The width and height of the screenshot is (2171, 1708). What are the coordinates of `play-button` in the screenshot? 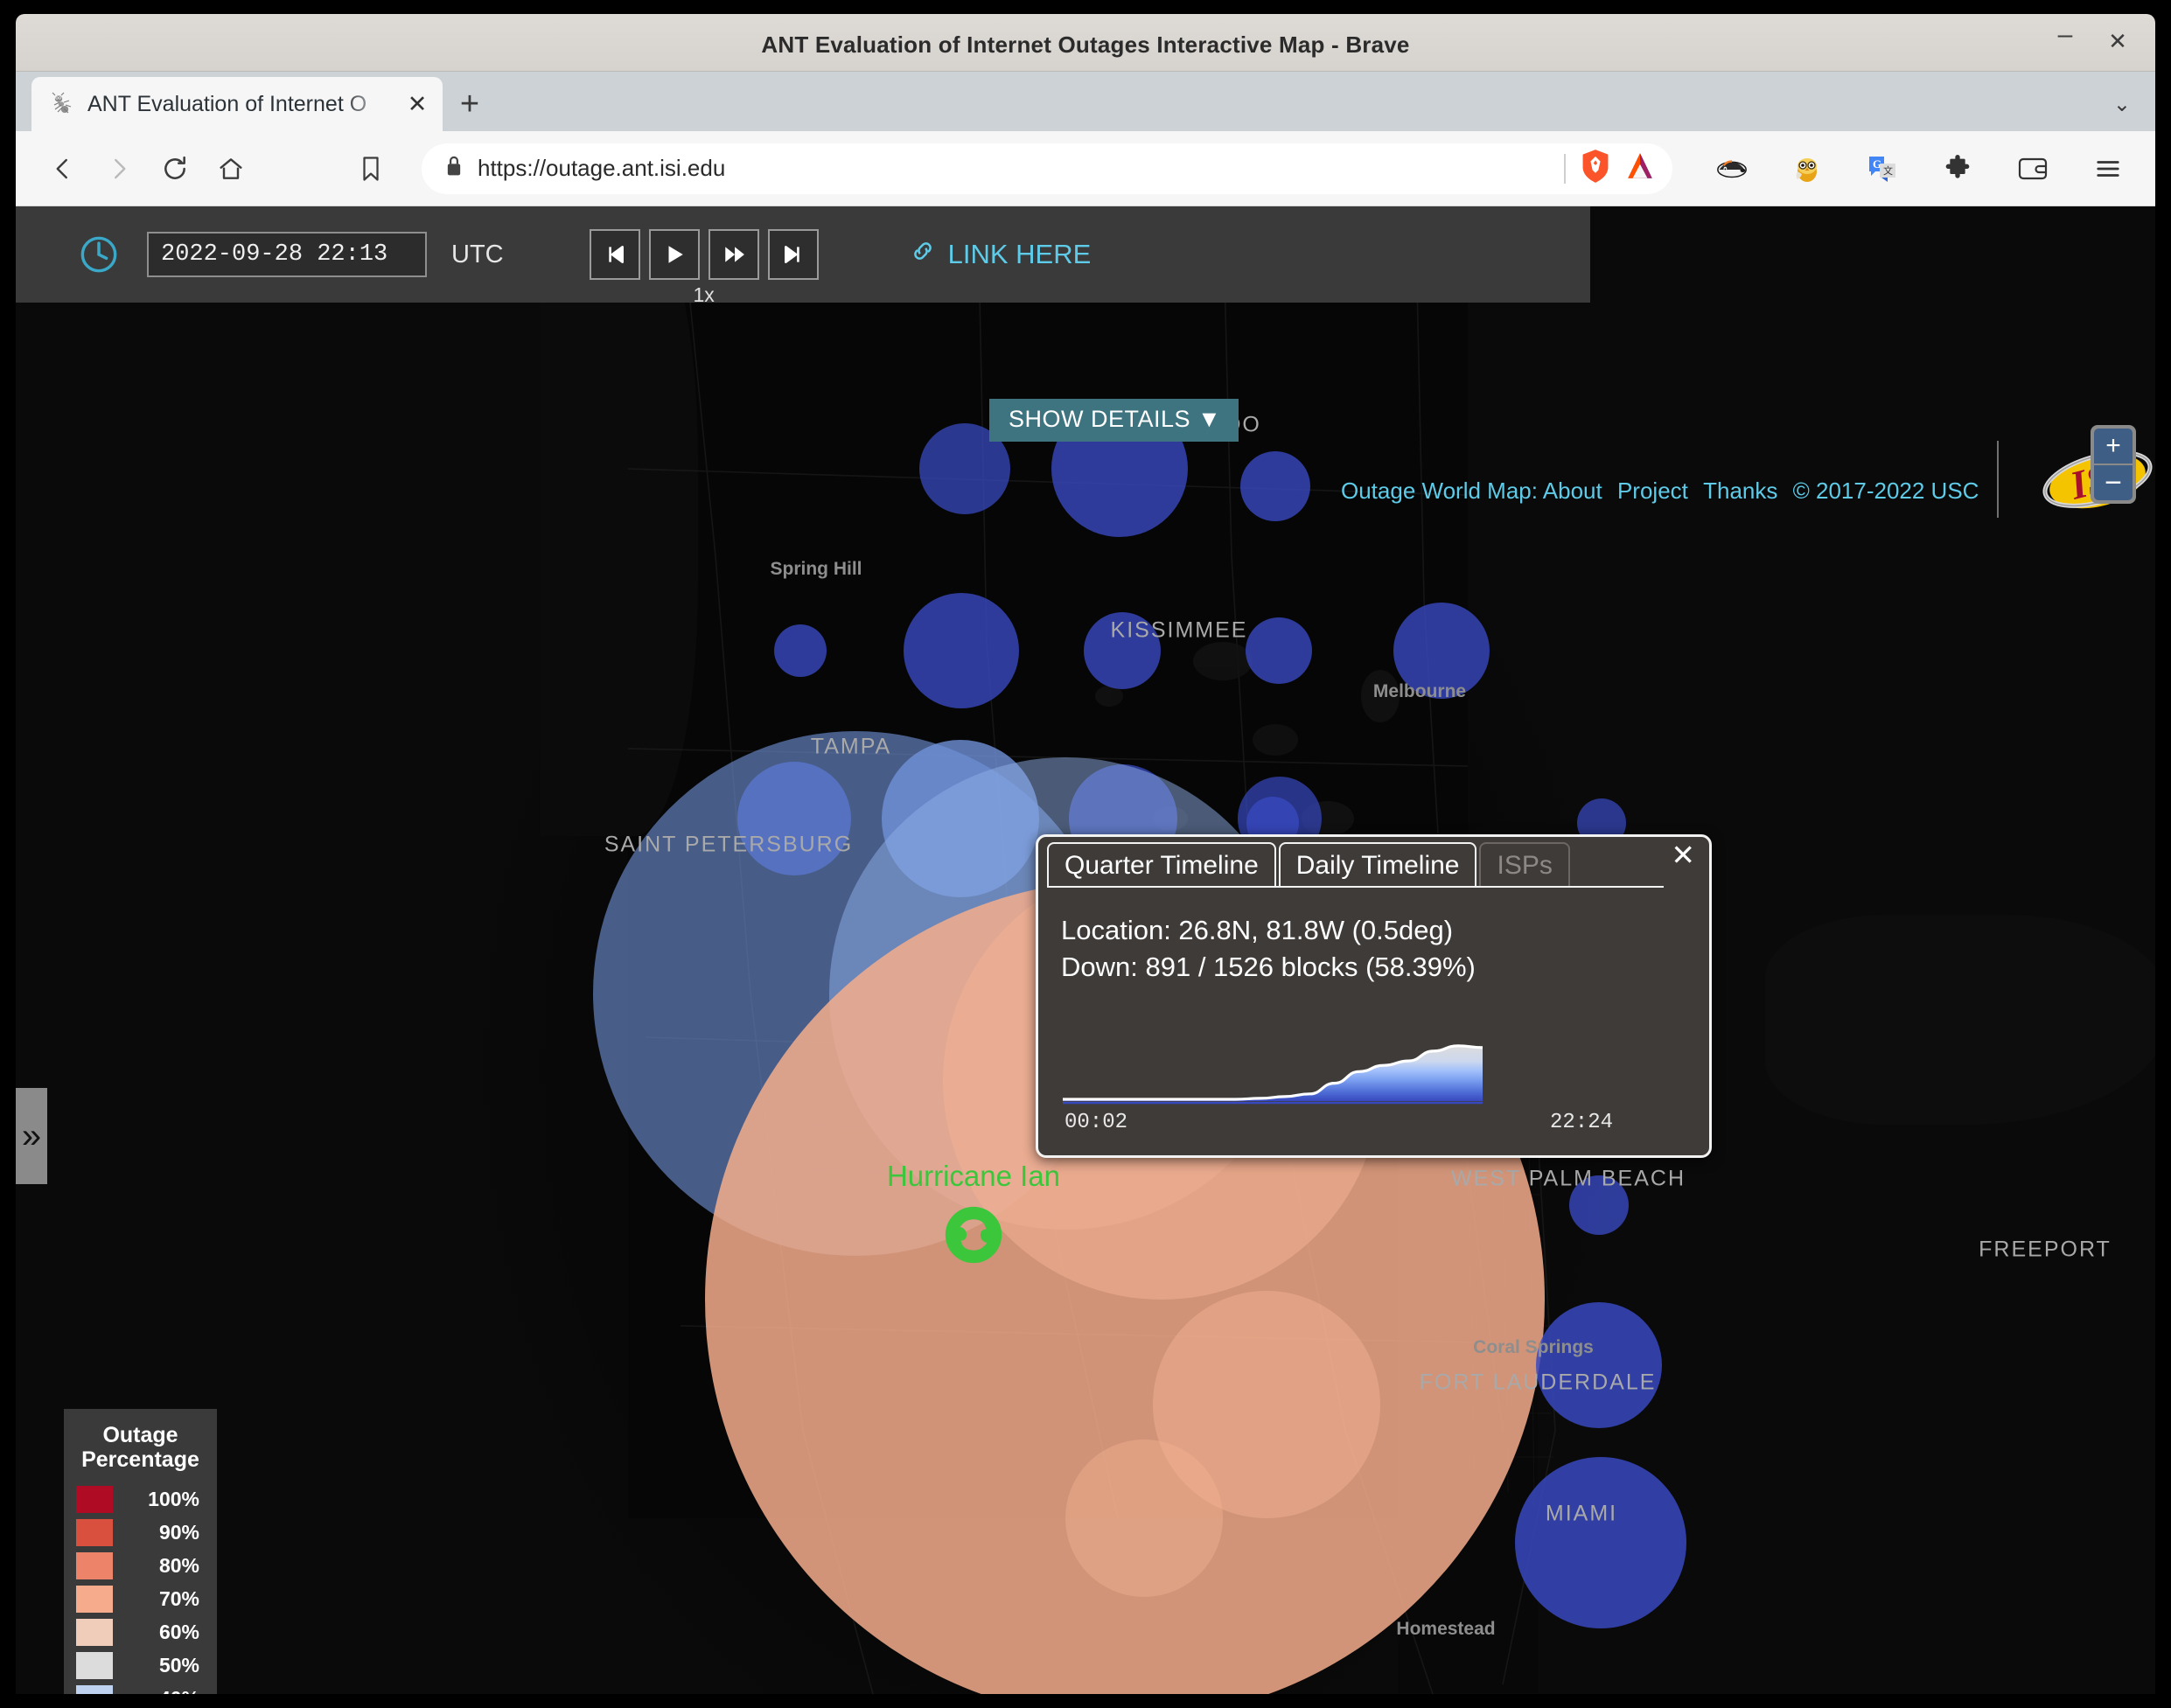 It's located at (674, 254).